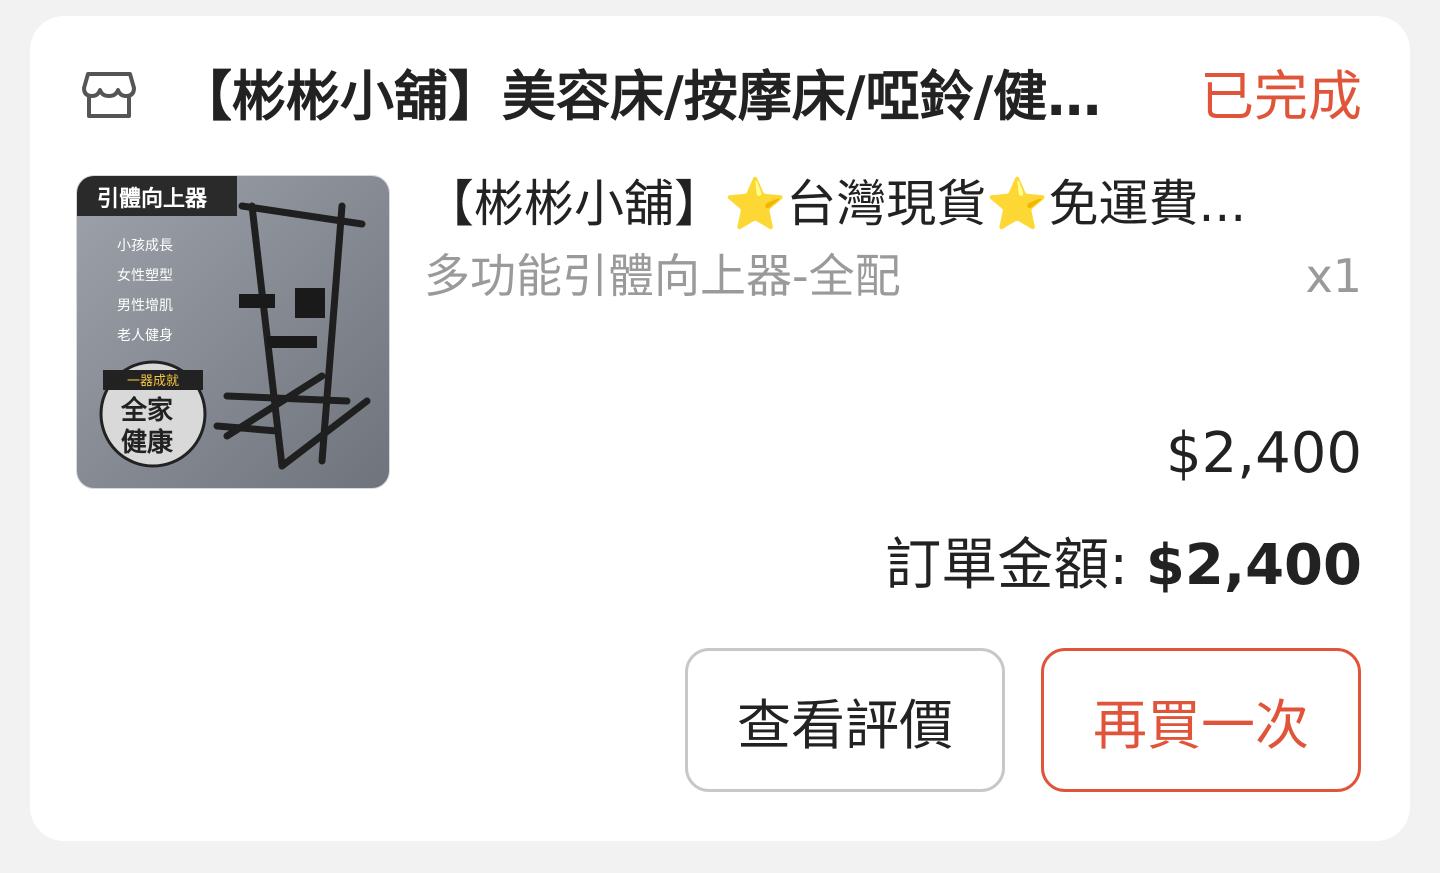 The width and height of the screenshot is (1440, 873). Describe the element at coordinates (146, 410) in the screenshot. I see `thumb-badge-line1: 全家` at that location.